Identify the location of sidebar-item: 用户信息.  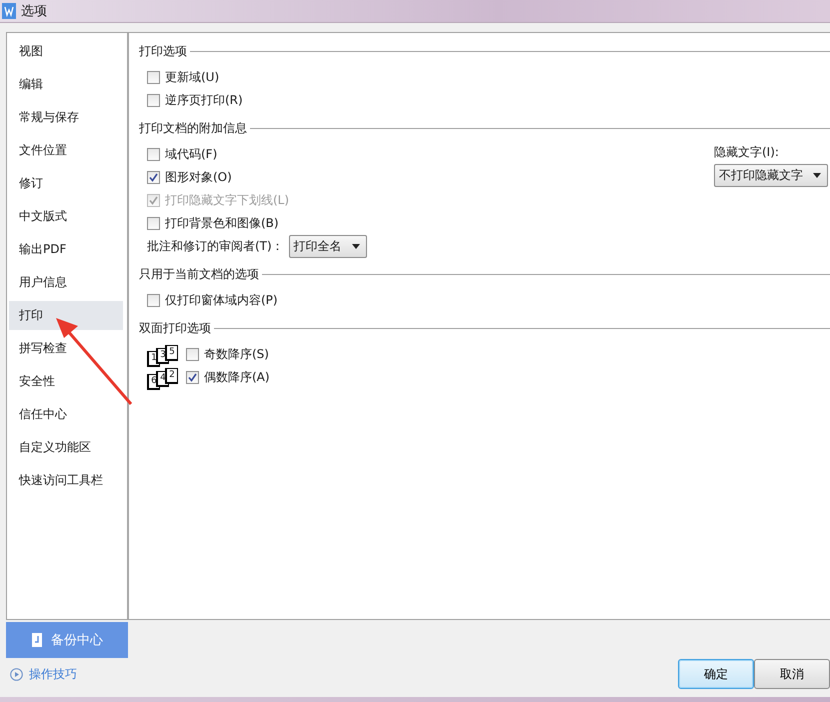
(66, 282).